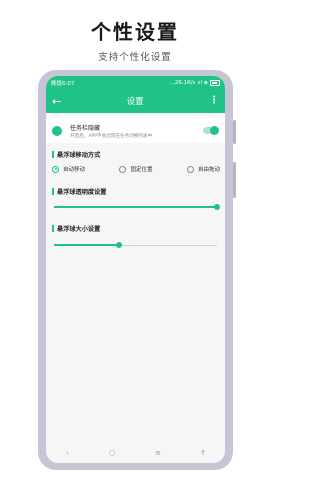 Image resolution: width=320 pixels, height=480 pixels. Describe the element at coordinates (234, 132) in the screenshot. I see `volume-button` at that location.